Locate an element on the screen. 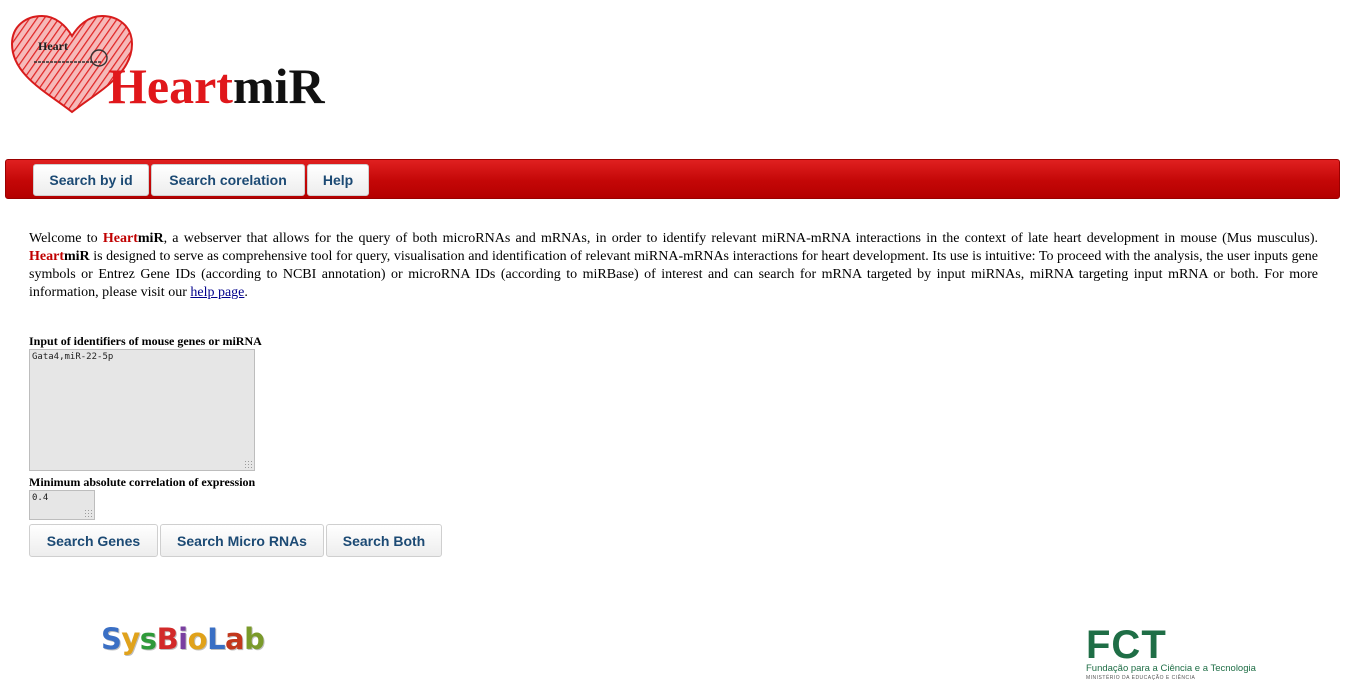  sysbiolab-letter: i is located at coordinates (183, 639).